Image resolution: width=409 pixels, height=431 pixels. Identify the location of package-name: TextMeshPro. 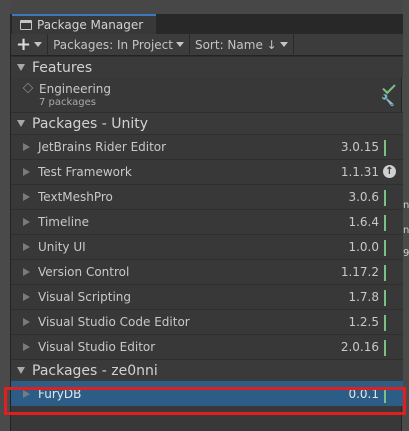
(75, 197).